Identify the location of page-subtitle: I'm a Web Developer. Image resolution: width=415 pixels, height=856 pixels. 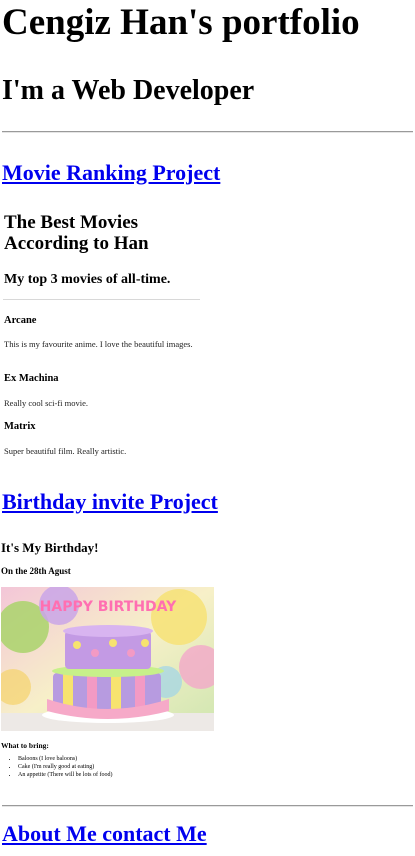
(128, 90).